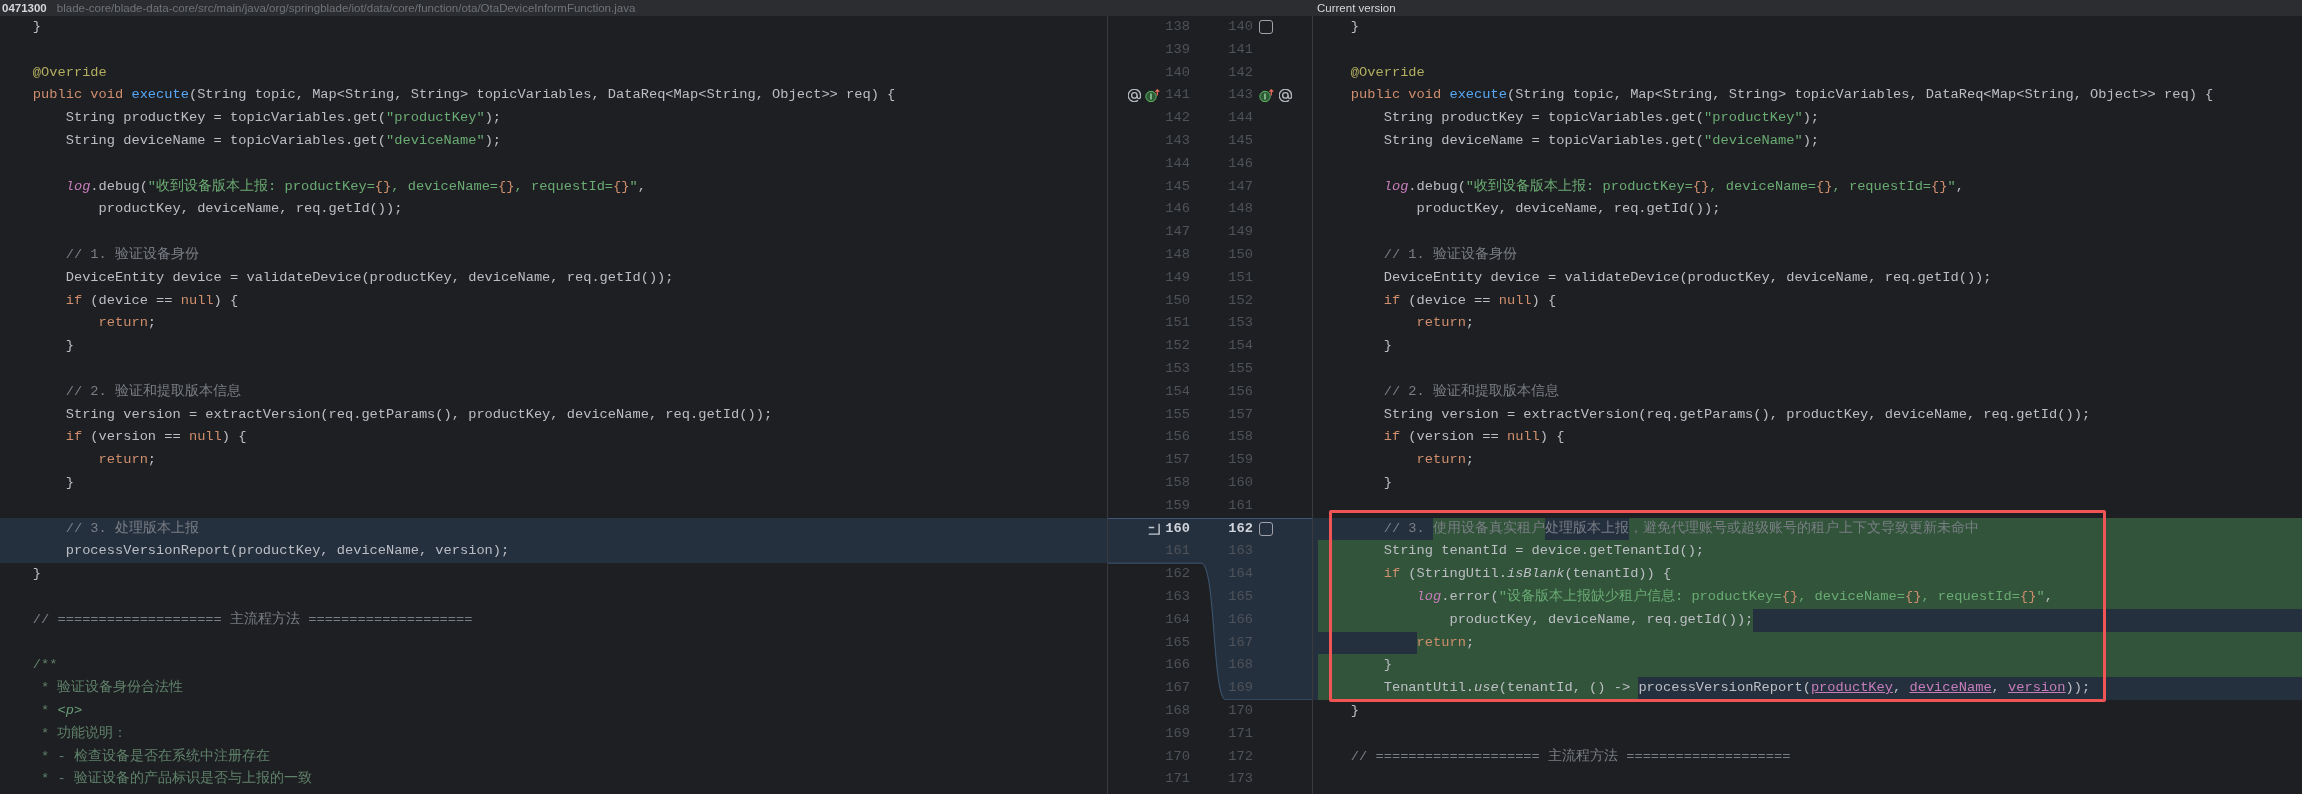  I want to click on code-line: TenantUtil.use(tenantId, () -> processVersionReport(productKey, deviceName, version));, so click(1702, 688).